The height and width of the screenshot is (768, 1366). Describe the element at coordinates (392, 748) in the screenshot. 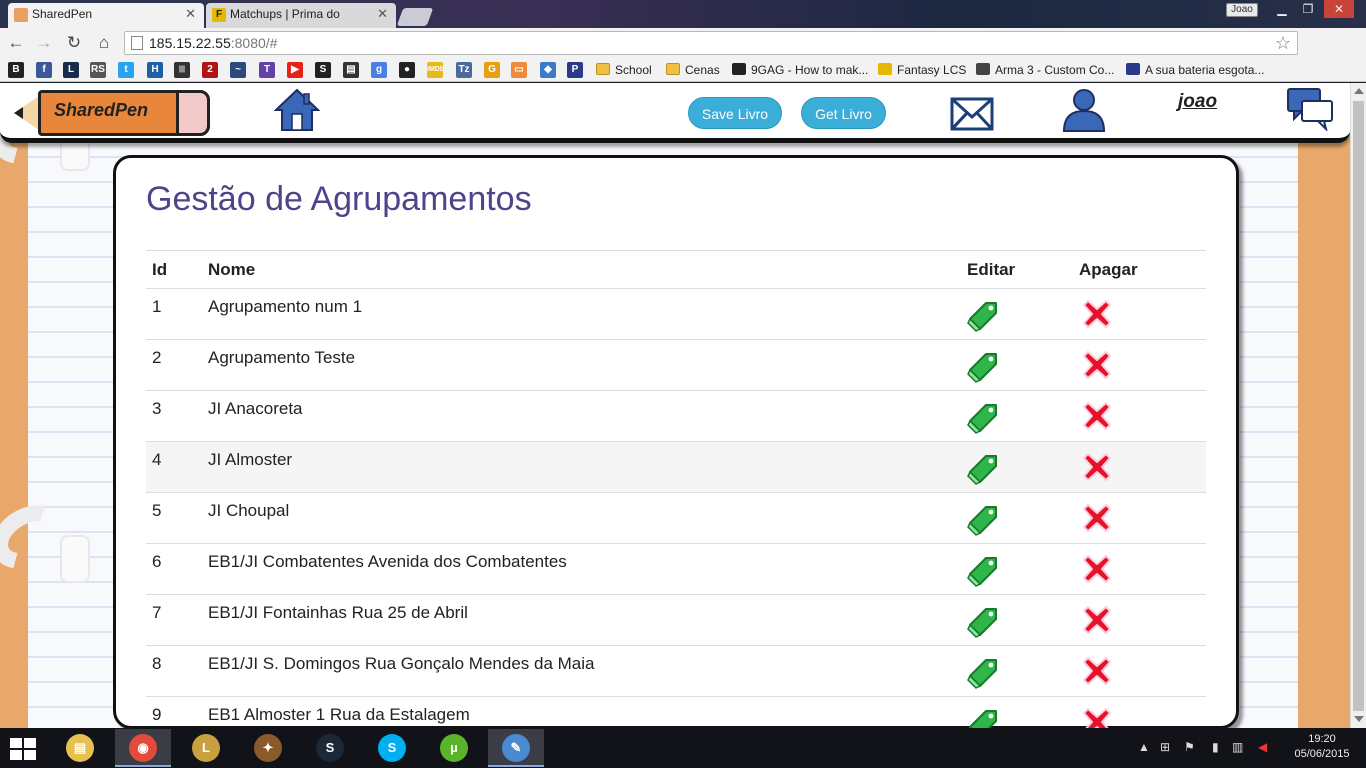

I see `taskbar-skype: S` at that location.